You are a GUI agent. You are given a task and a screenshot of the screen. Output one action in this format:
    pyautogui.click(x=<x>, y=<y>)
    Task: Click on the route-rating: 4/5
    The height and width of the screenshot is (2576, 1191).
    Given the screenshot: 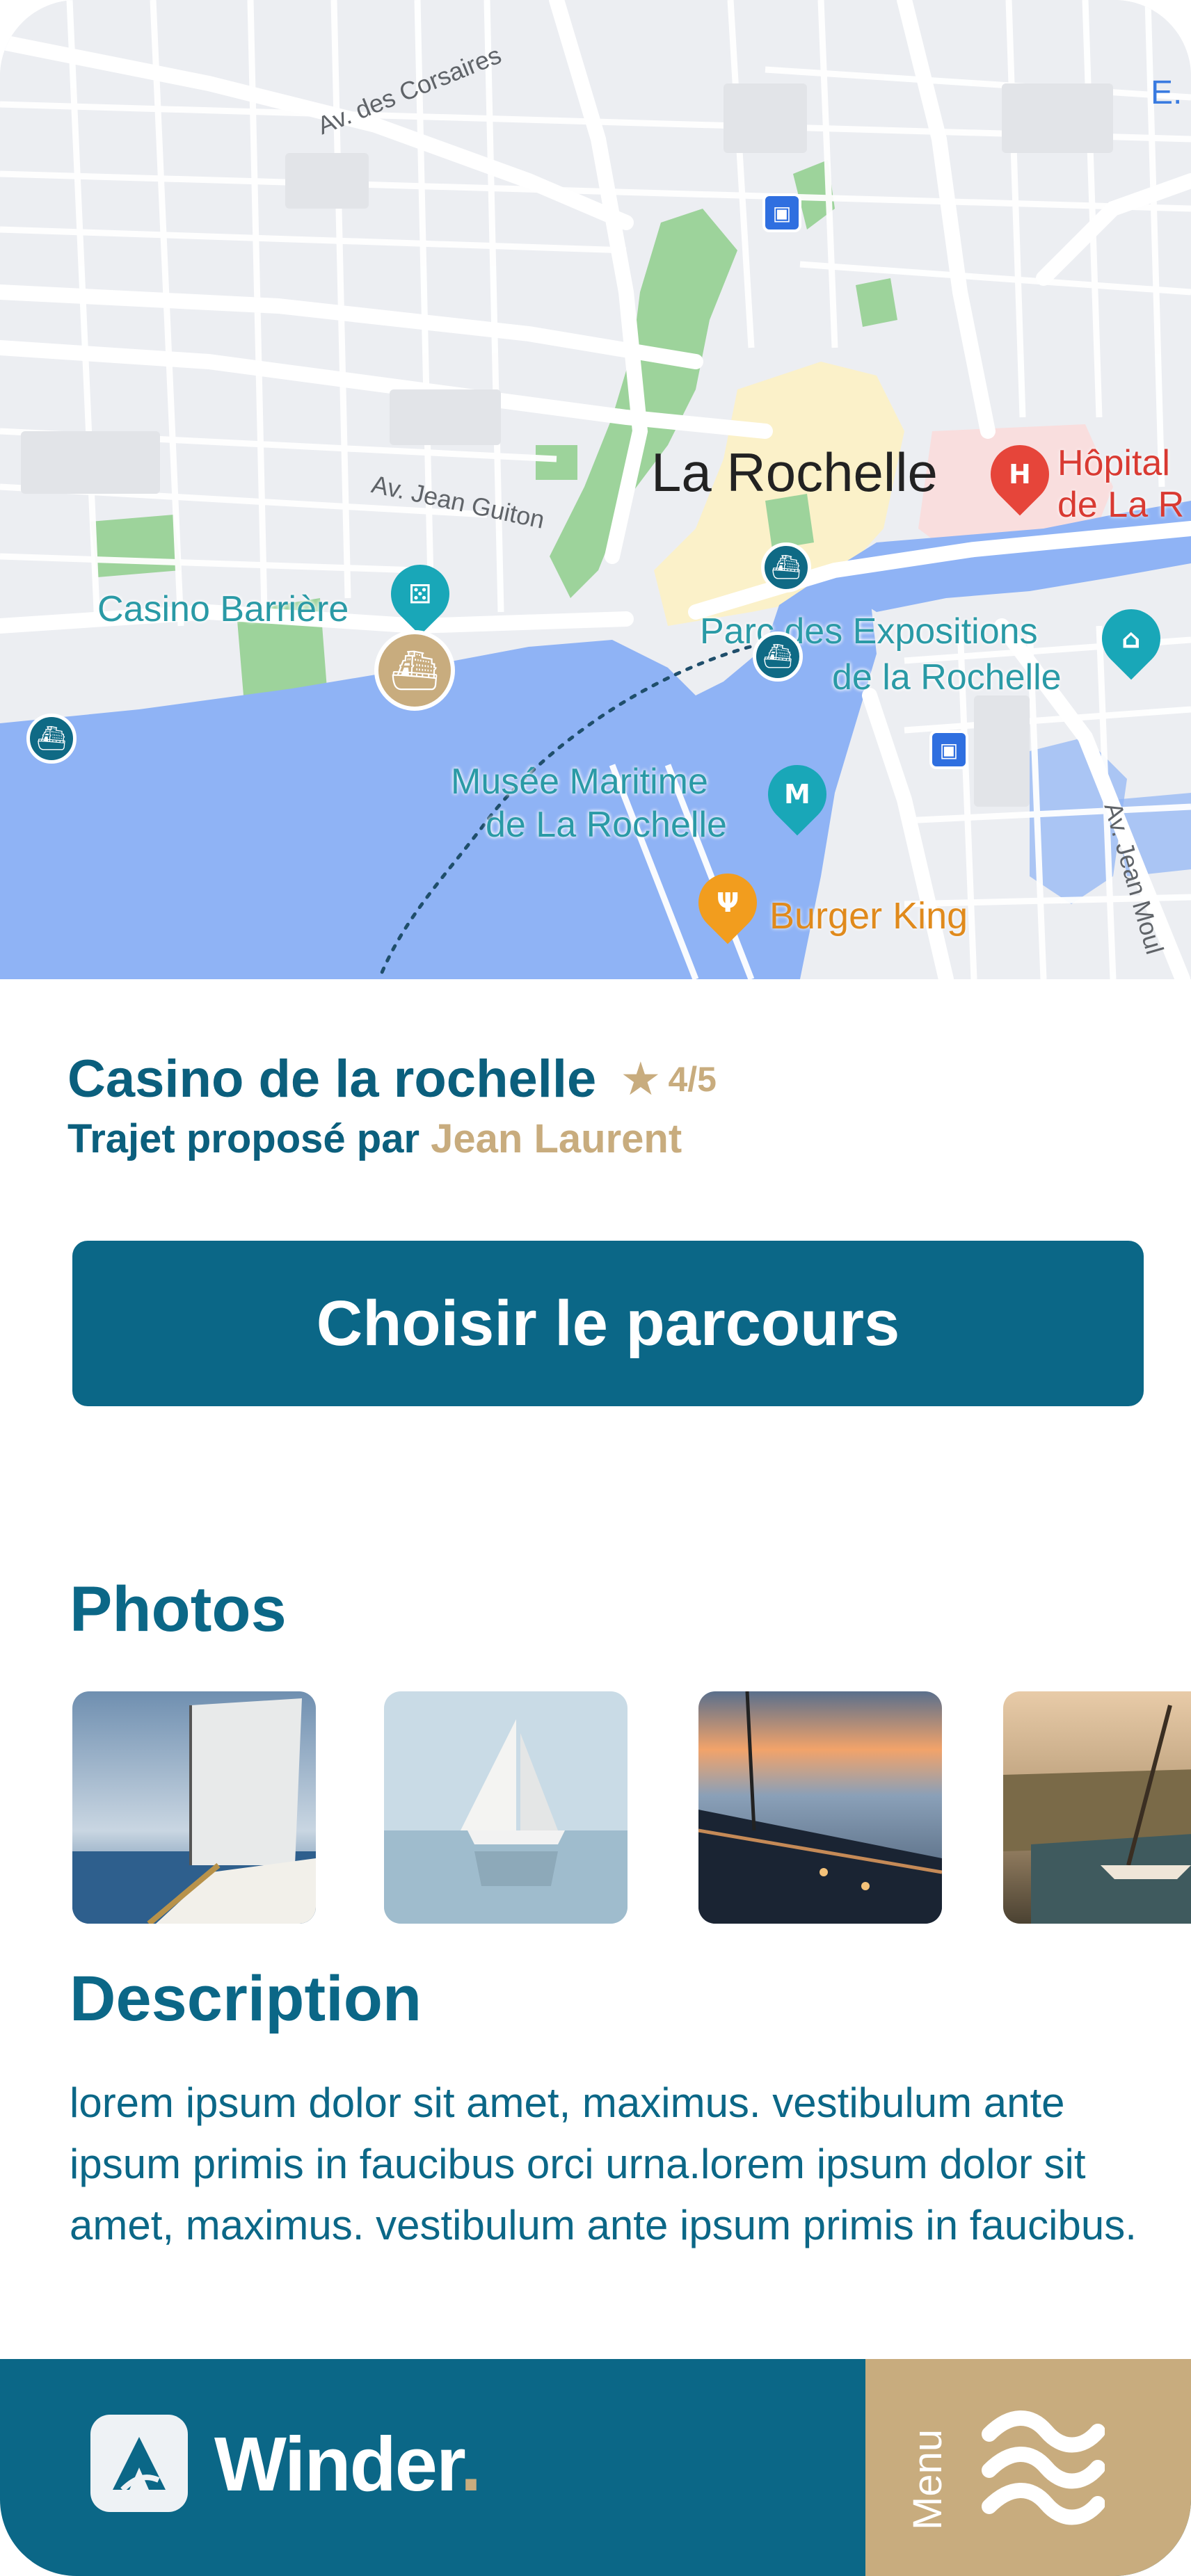 What is the action you would take?
    pyautogui.click(x=693, y=1079)
    